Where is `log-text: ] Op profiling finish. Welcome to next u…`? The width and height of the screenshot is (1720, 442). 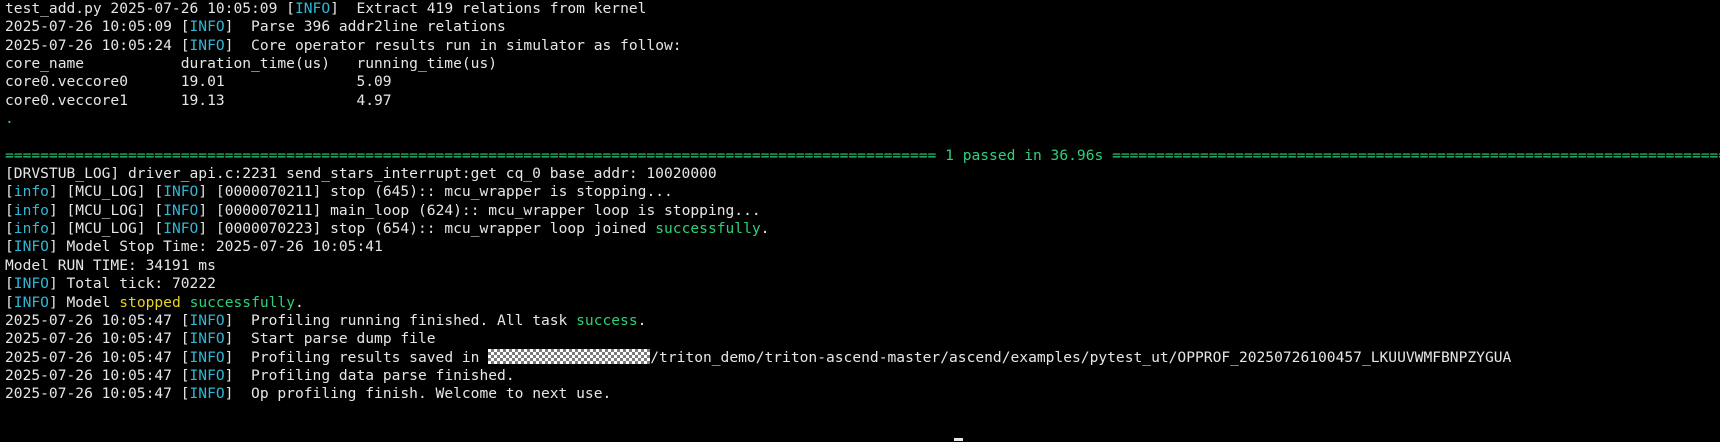
log-text: ] Op profiling finish. Welcome to next u… is located at coordinates (418, 394).